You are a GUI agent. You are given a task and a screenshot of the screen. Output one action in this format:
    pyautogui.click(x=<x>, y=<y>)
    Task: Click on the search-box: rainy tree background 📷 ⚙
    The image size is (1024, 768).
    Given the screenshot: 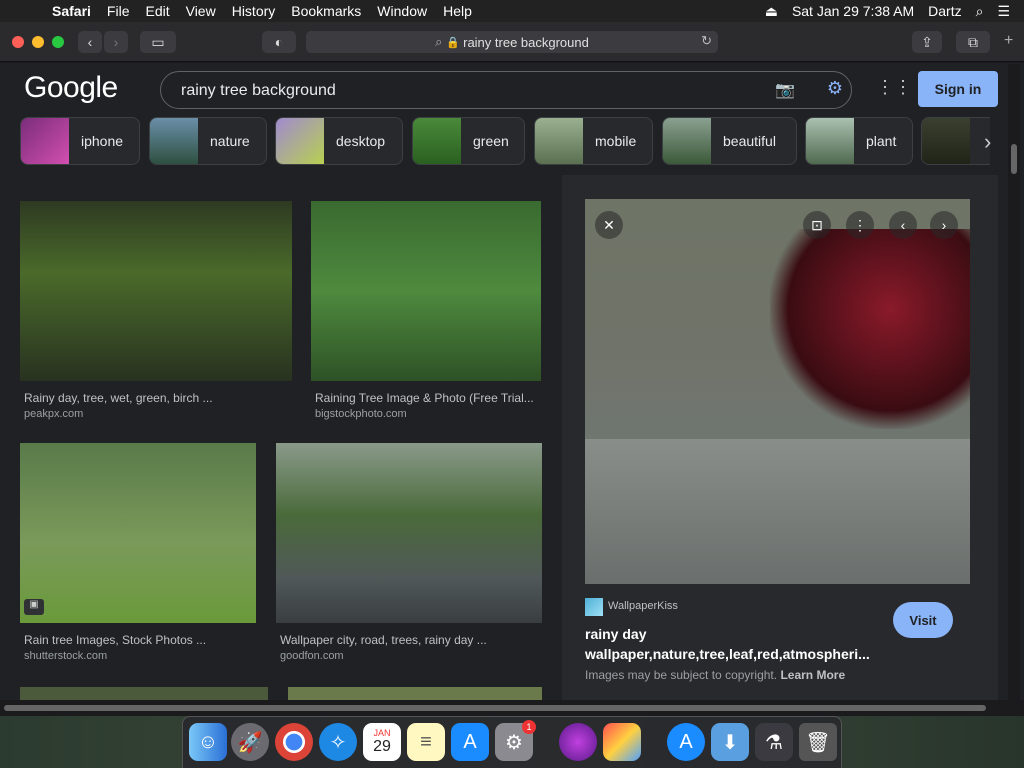 What is the action you would take?
    pyautogui.click(x=506, y=90)
    